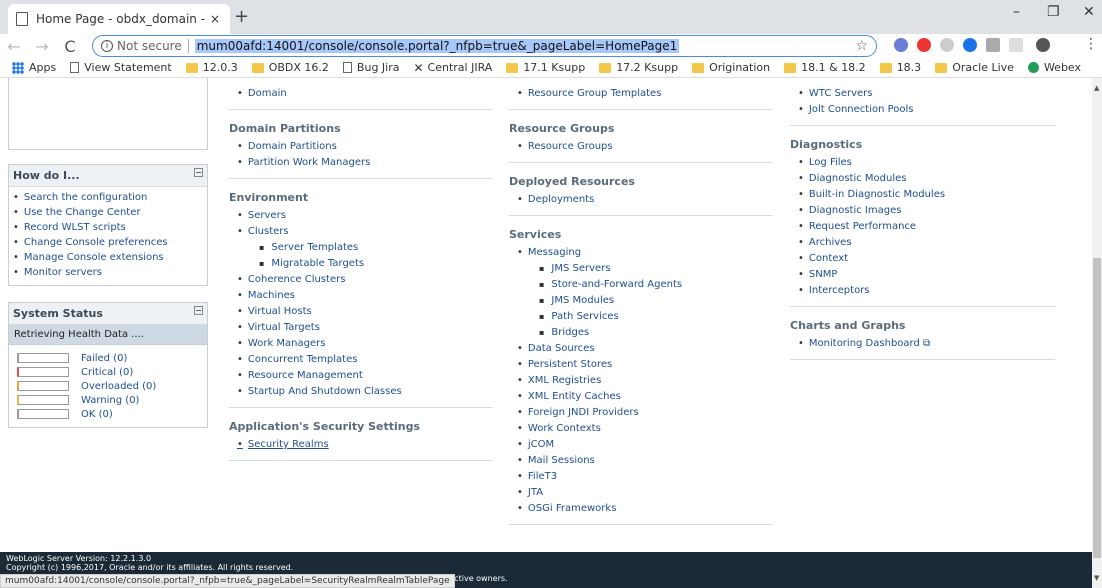  I want to click on bookmark-18-1-18-2: 18.1 & 18.2, so click(825, 67).